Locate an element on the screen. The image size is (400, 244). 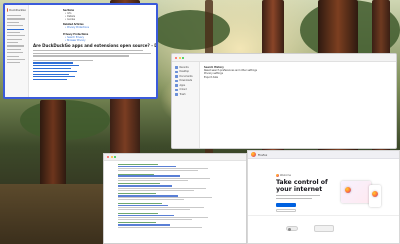
help-sidebar: DuckDuckGo is located at coordinates (17, 51).